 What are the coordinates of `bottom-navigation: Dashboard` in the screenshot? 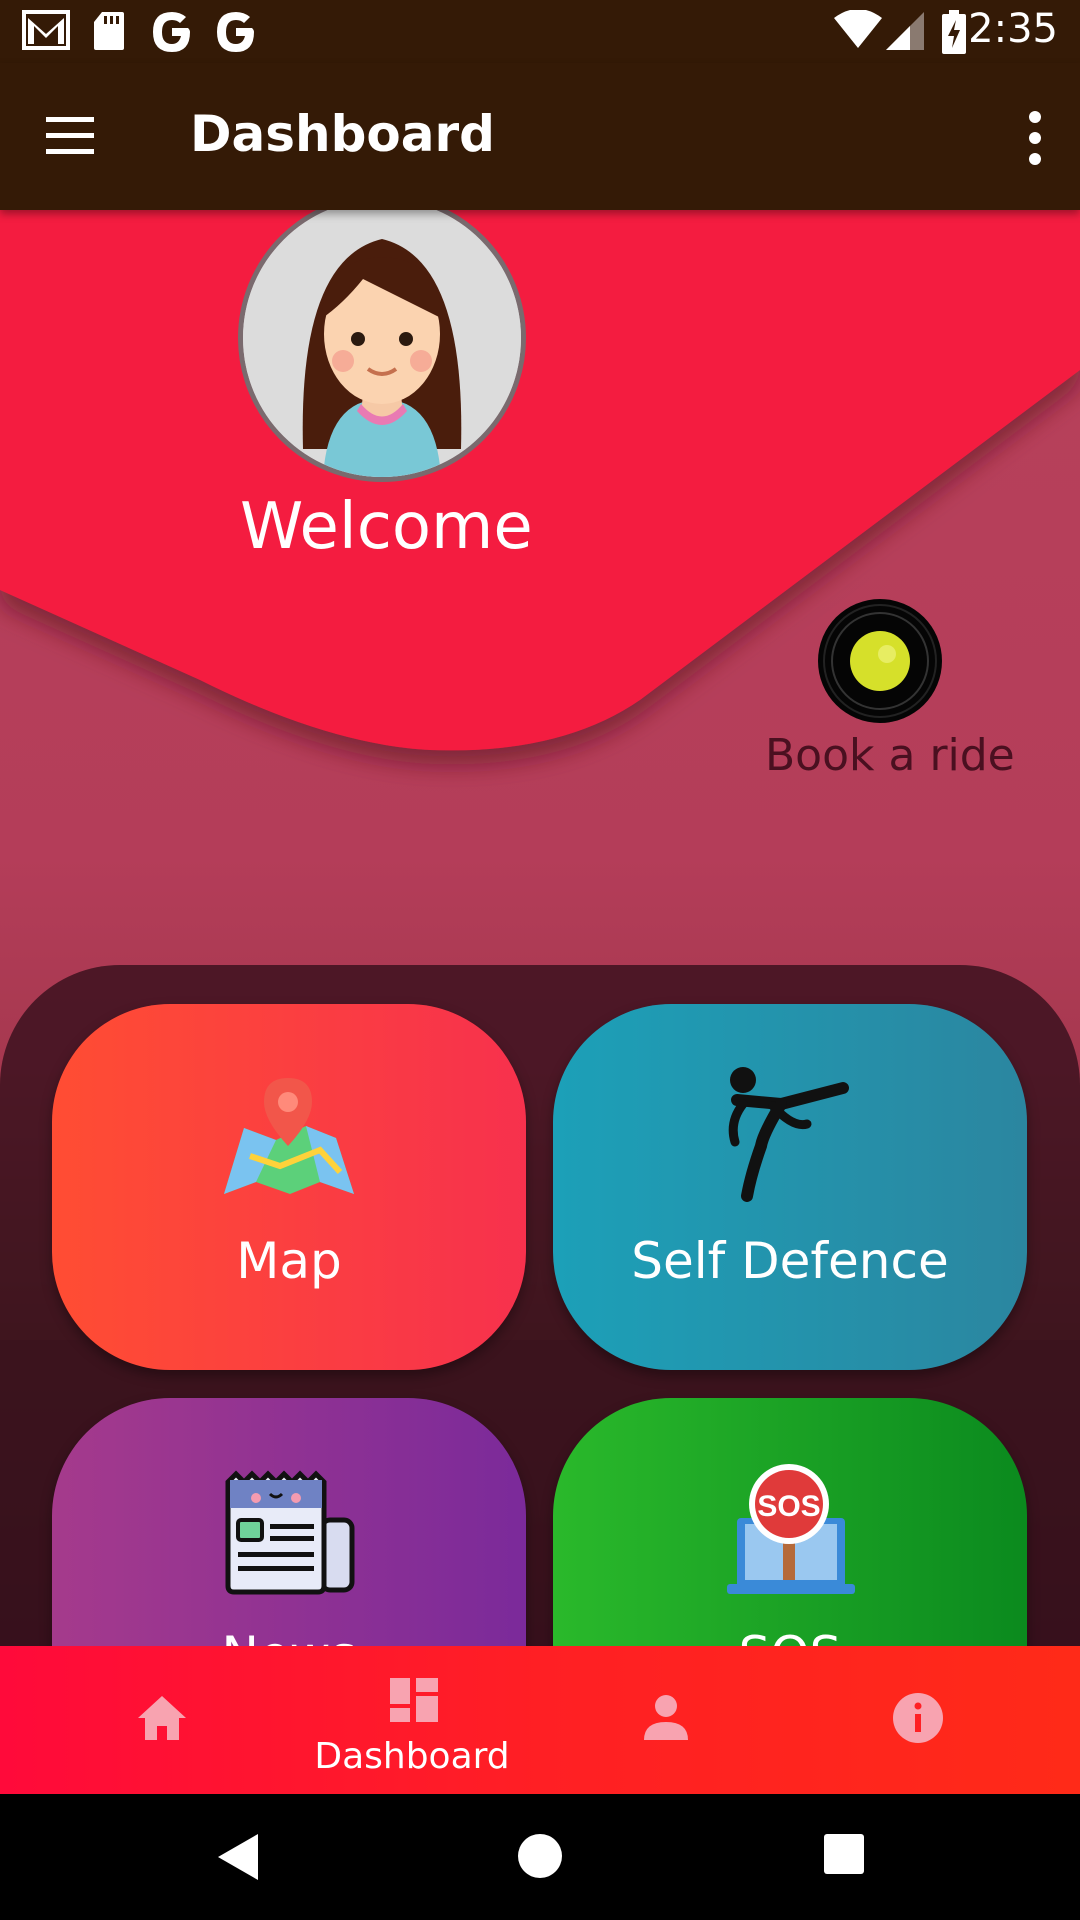 It's located at (540, 1720).